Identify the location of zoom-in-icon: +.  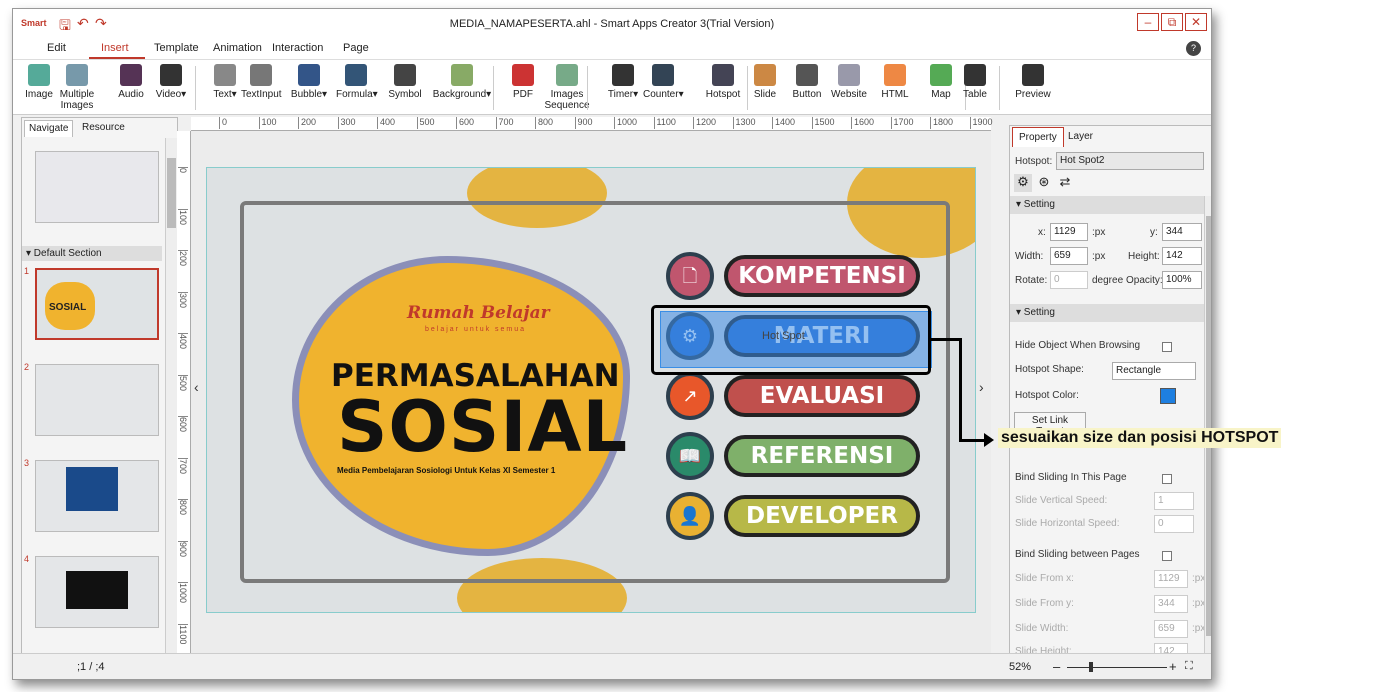
(1173, 666).